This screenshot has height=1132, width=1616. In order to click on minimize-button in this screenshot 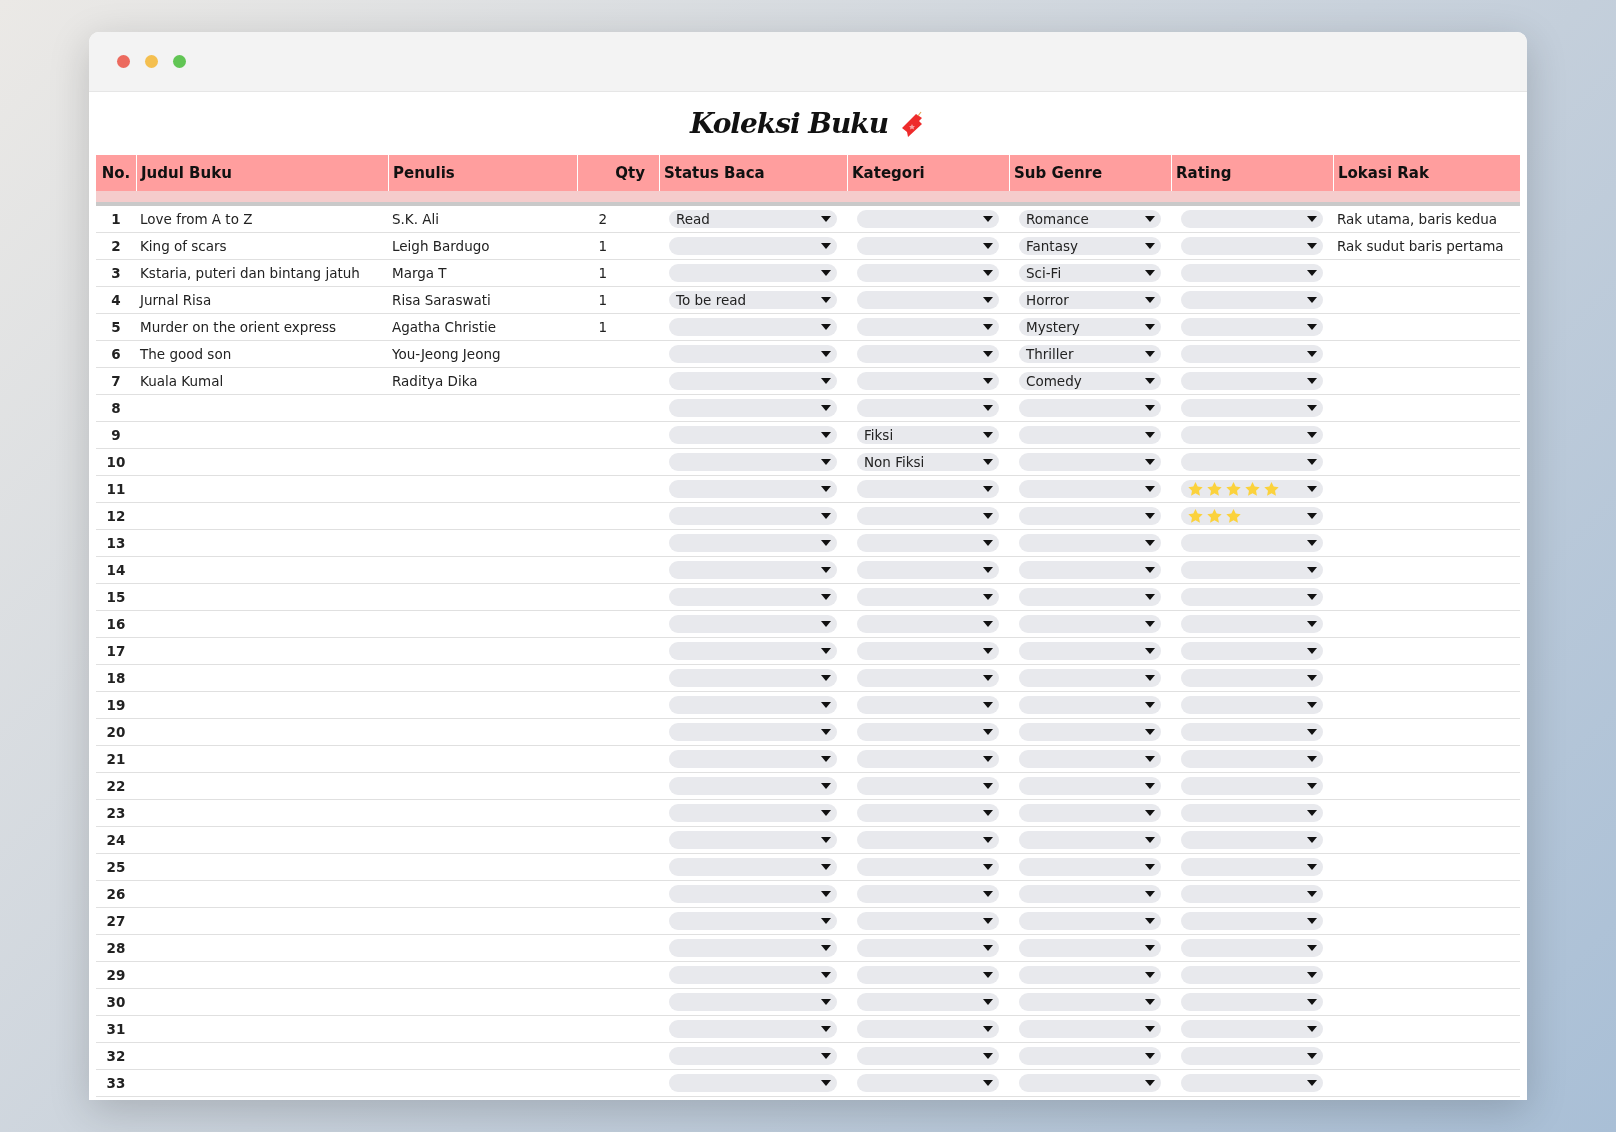, I will do `click(151, 61)`.